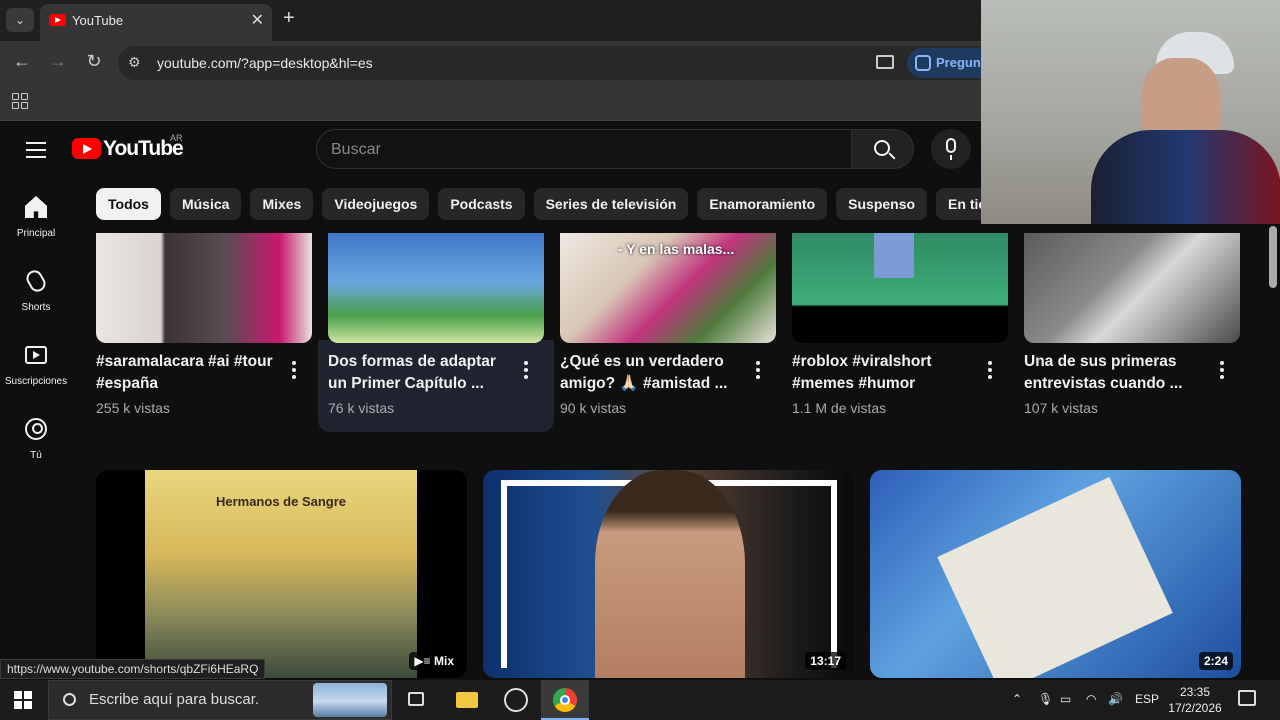 The width and height of the screenshot is (1280, 720). I want to click on video-card: 2:24, so click(1055, 574).